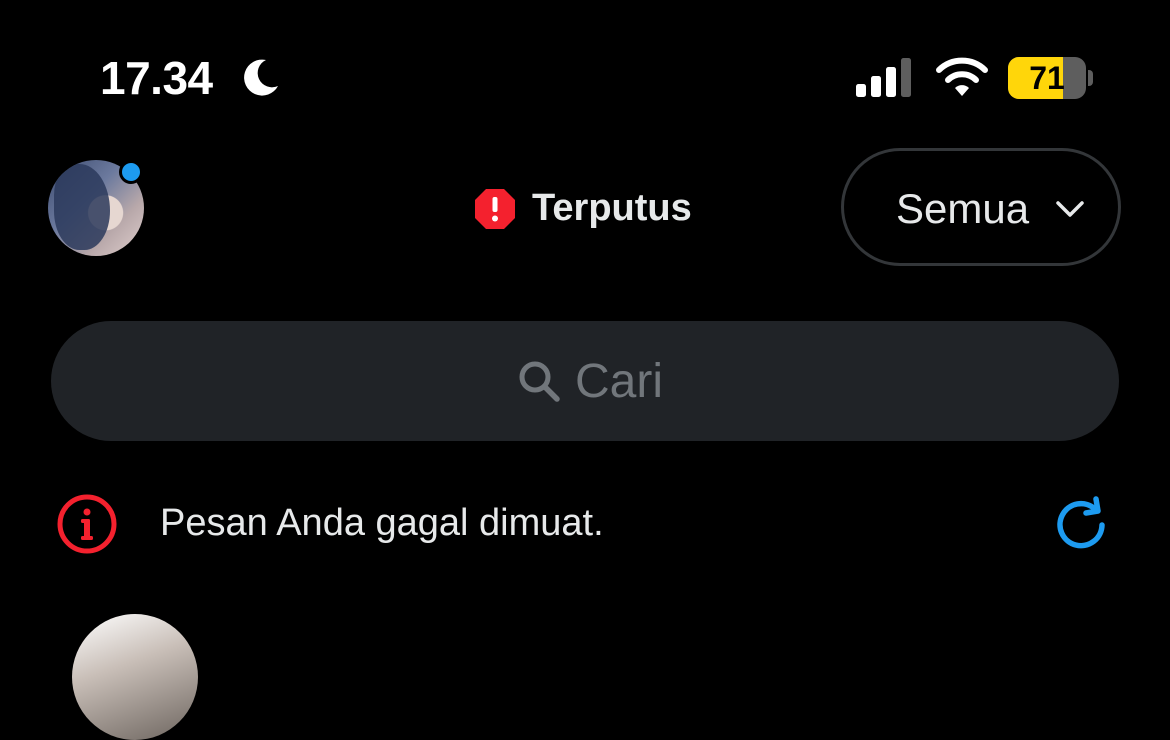  Describe the element at coordinates (1047, 78) in the screenshot. I see `battery-level: 71` at that location.